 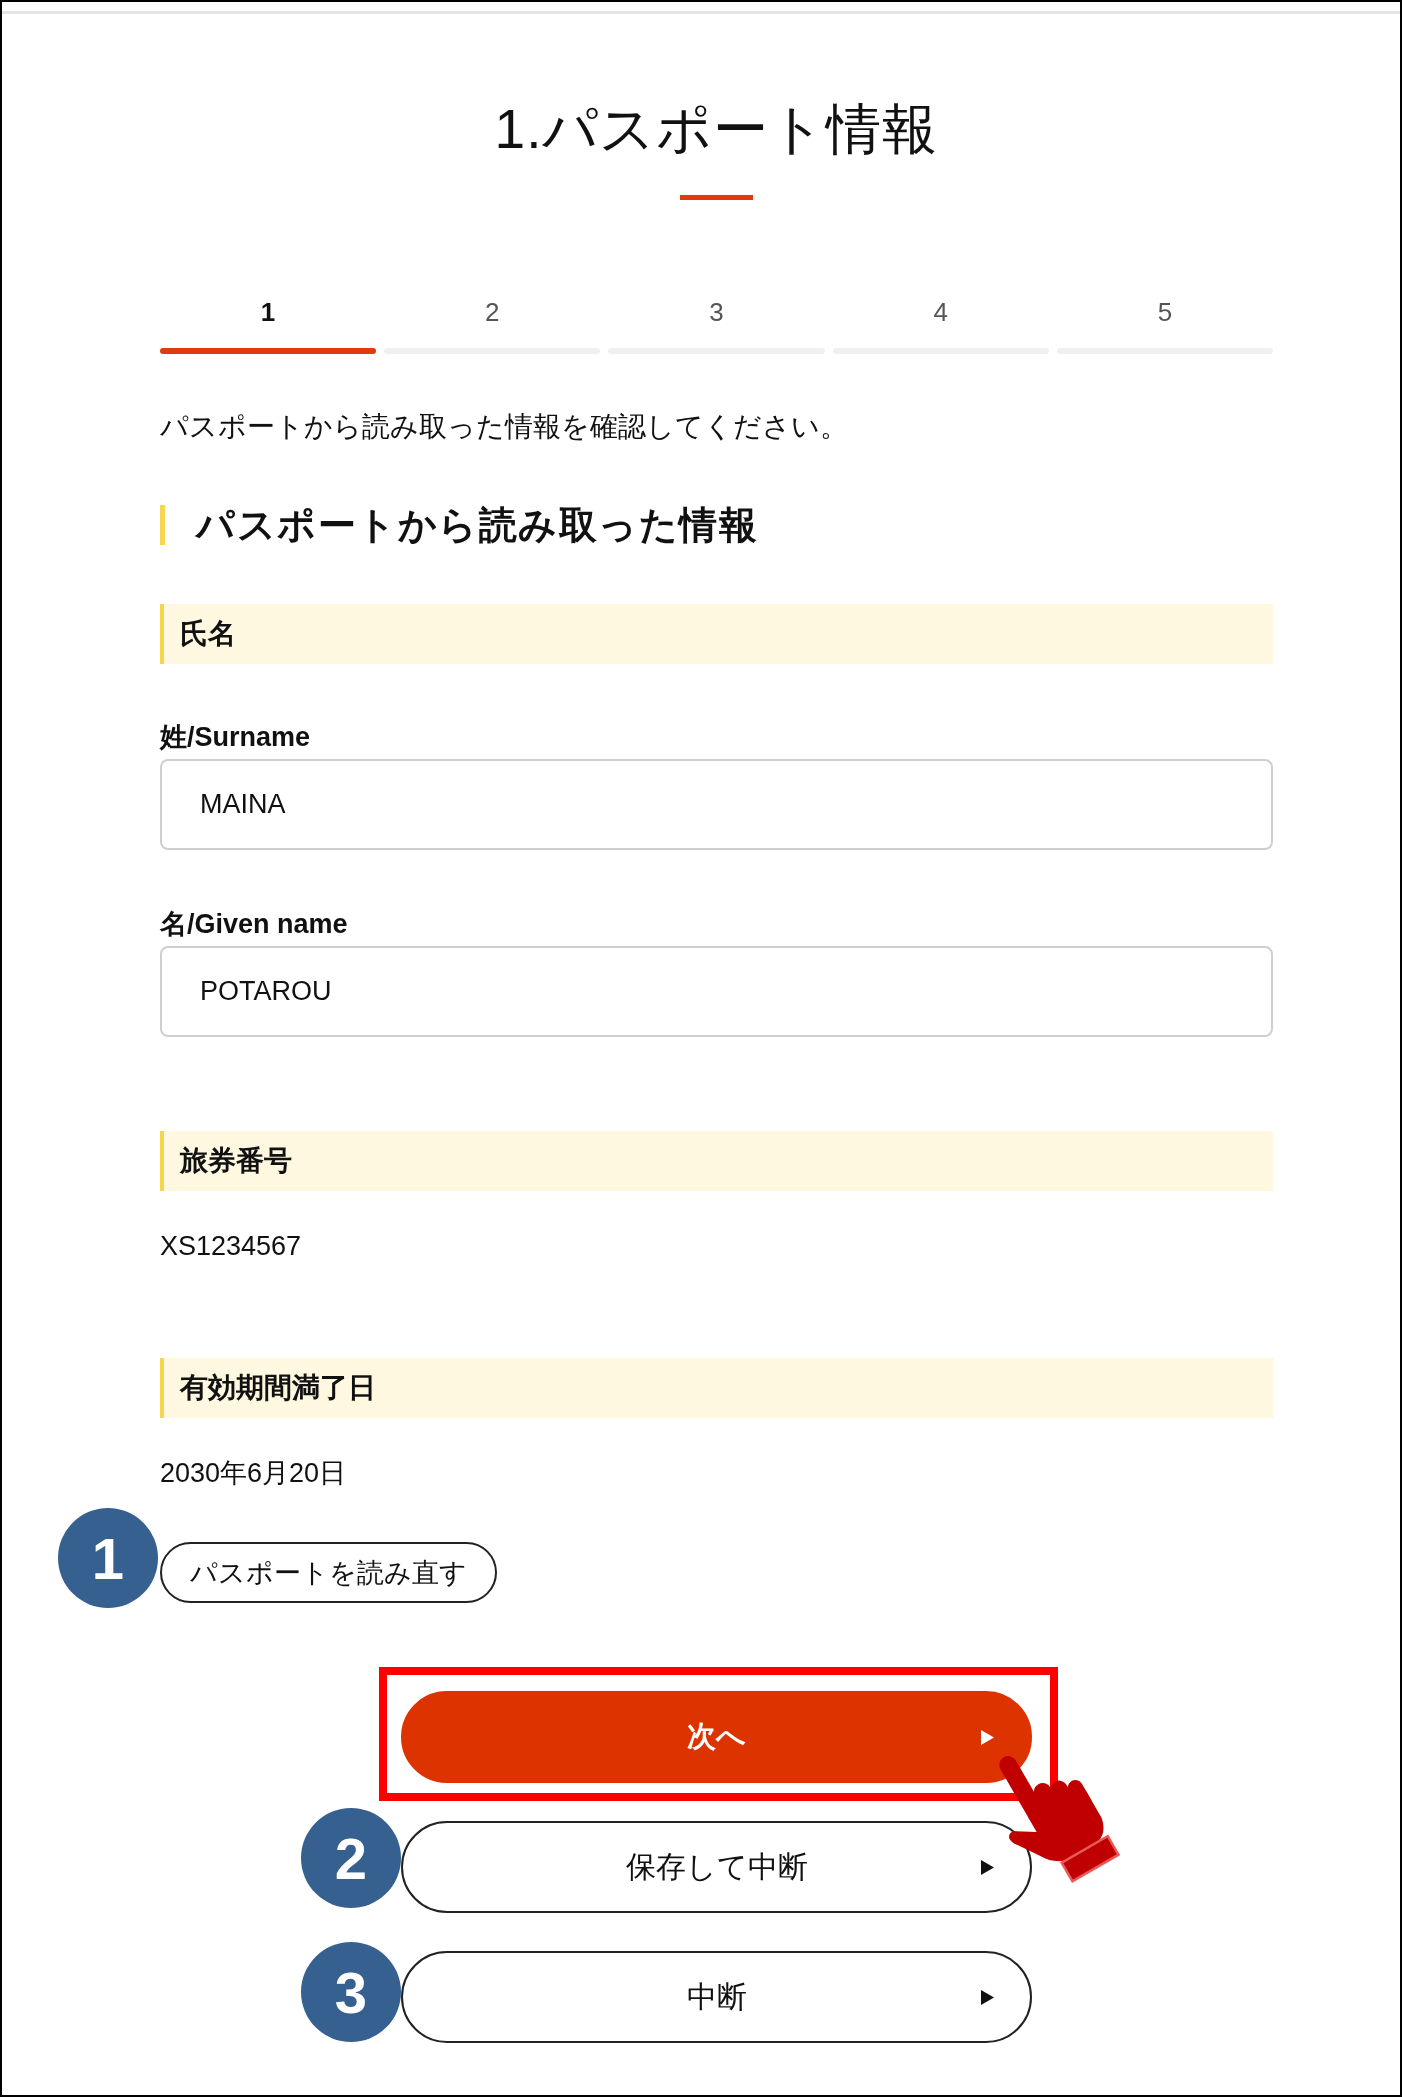 I want to click on group-heading: 氏名, so click(x=716, y=634).